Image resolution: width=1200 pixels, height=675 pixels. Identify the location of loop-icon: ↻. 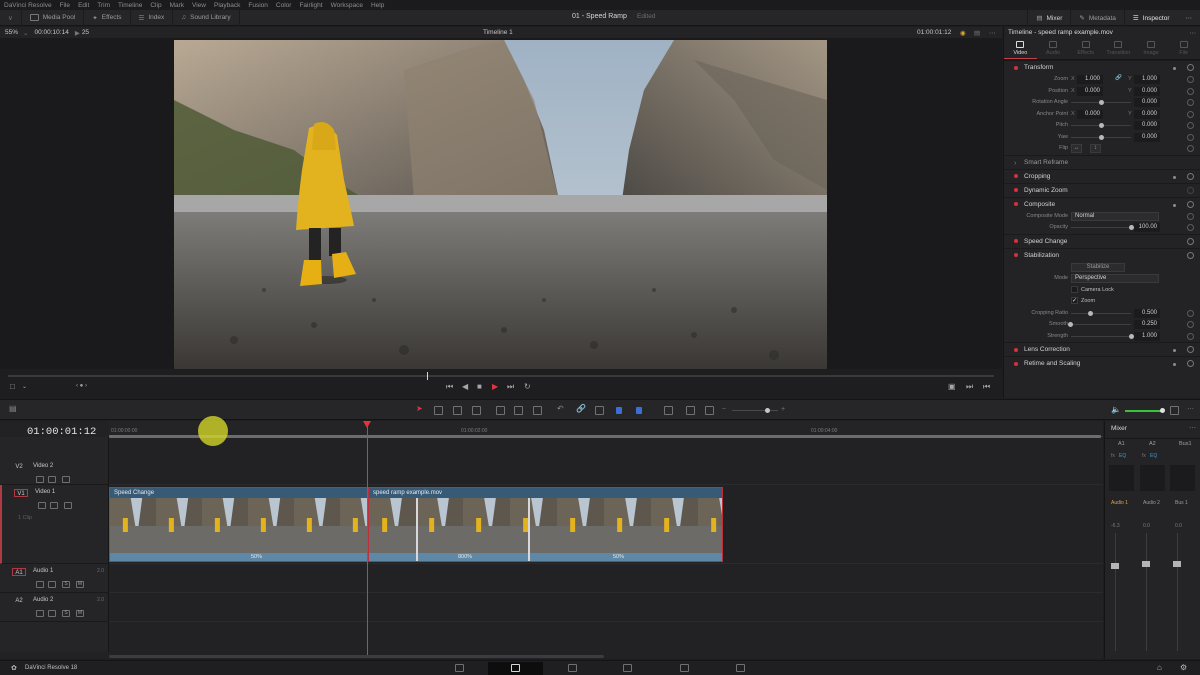
(527, 386).